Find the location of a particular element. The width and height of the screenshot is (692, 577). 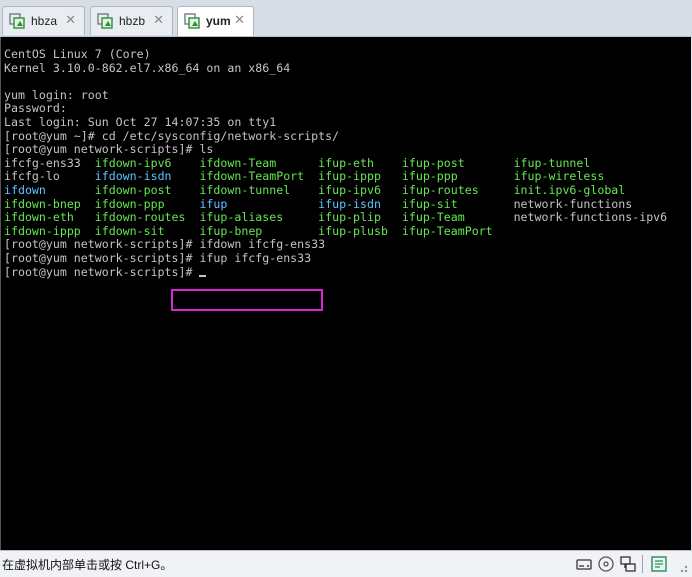

terminal-text: ifup-routes is located at coordinates (457, 189).